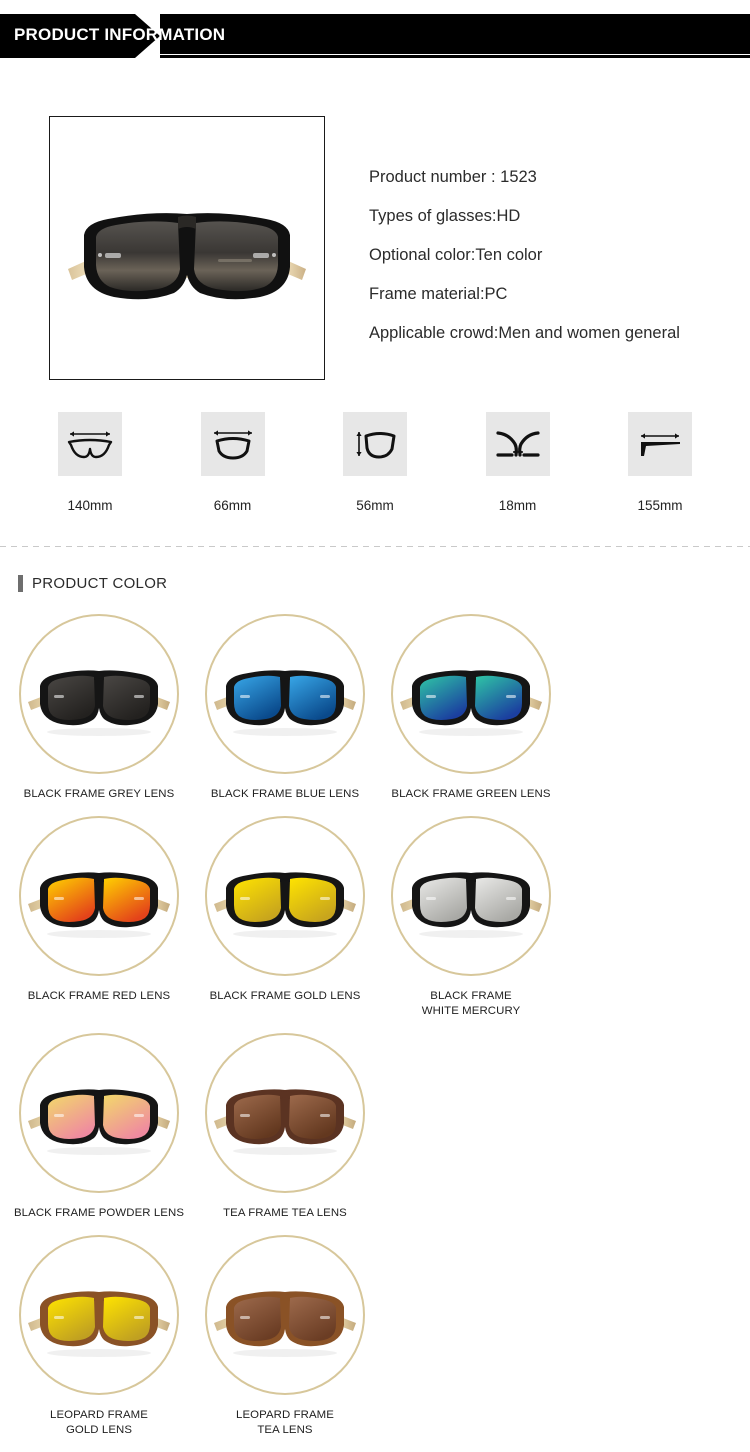 The width and height of the screenshot is (750, 1452). I want to click on frame-width-glyph, so click(232, 445).